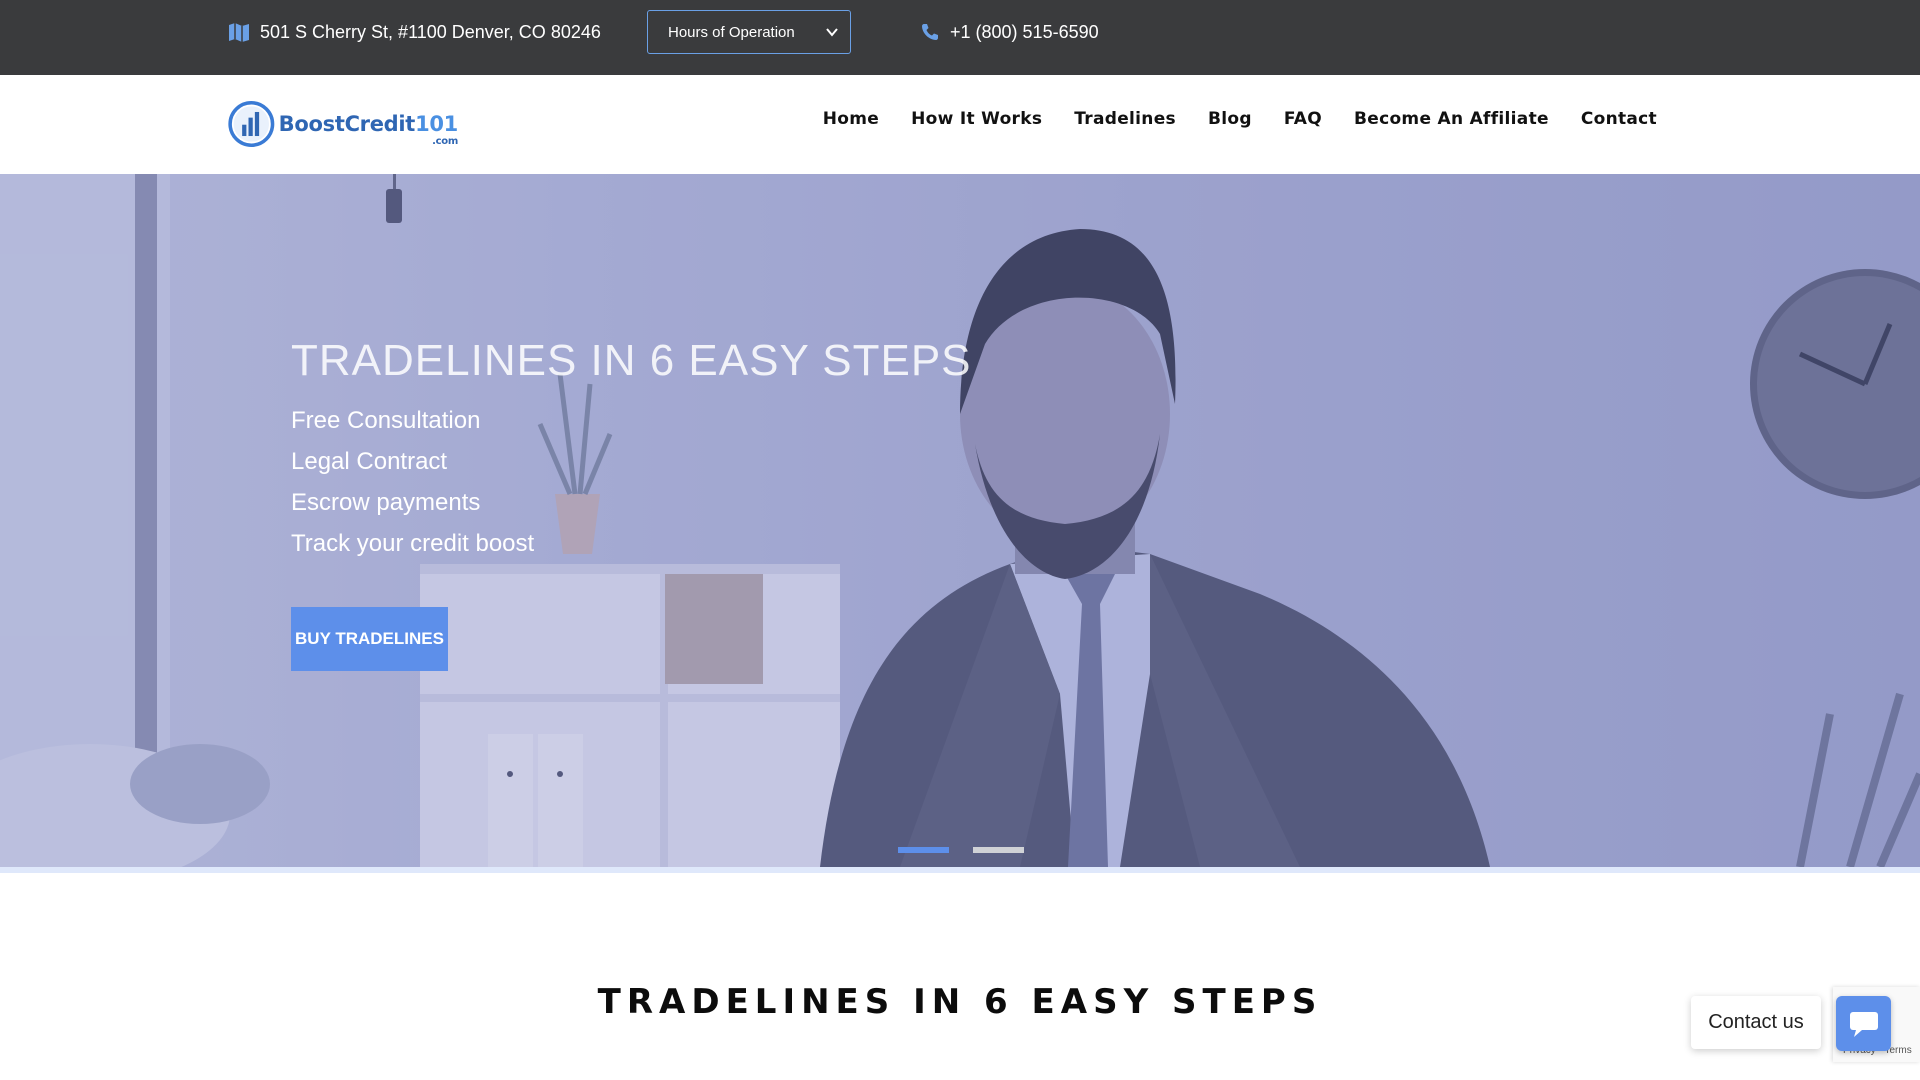 The image size is (1920, 1080). Describe the element at coordinates (369, 461) in the screenshot. I see `hero-step: Legal Contract` at that location.